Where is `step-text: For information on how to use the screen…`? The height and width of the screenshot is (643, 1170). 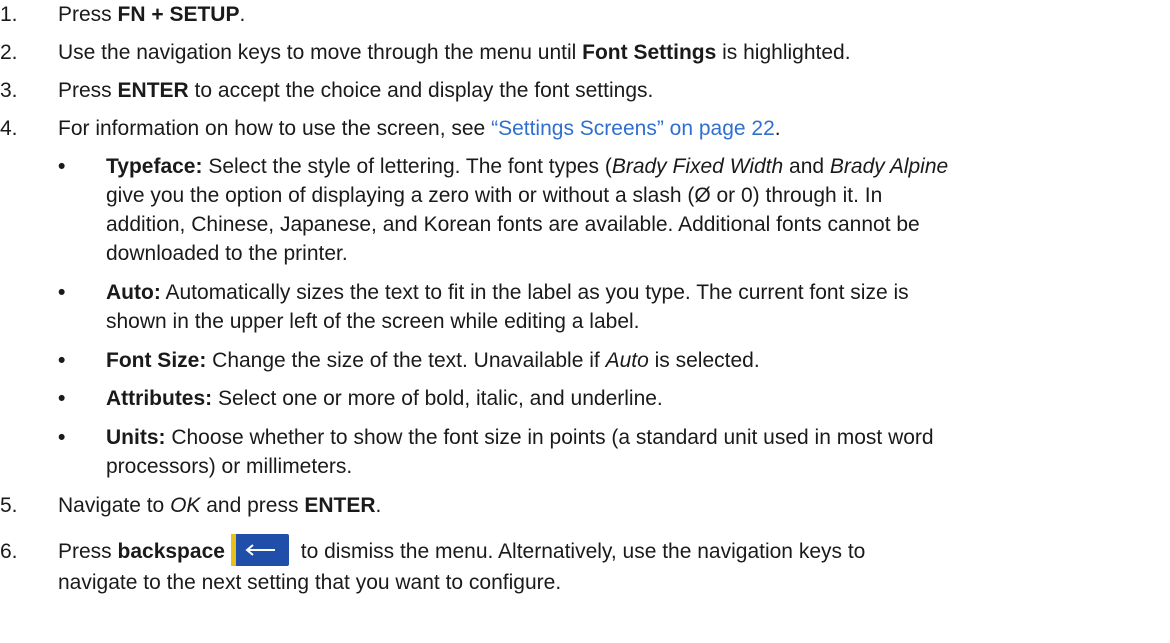 step-text: For information on how to use the screen… is located at coordinates (594, 128).